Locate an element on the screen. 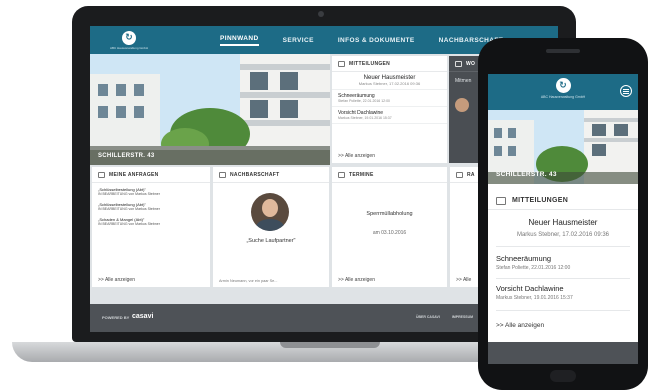  card-title: WO is located at coordinates (471, 64).